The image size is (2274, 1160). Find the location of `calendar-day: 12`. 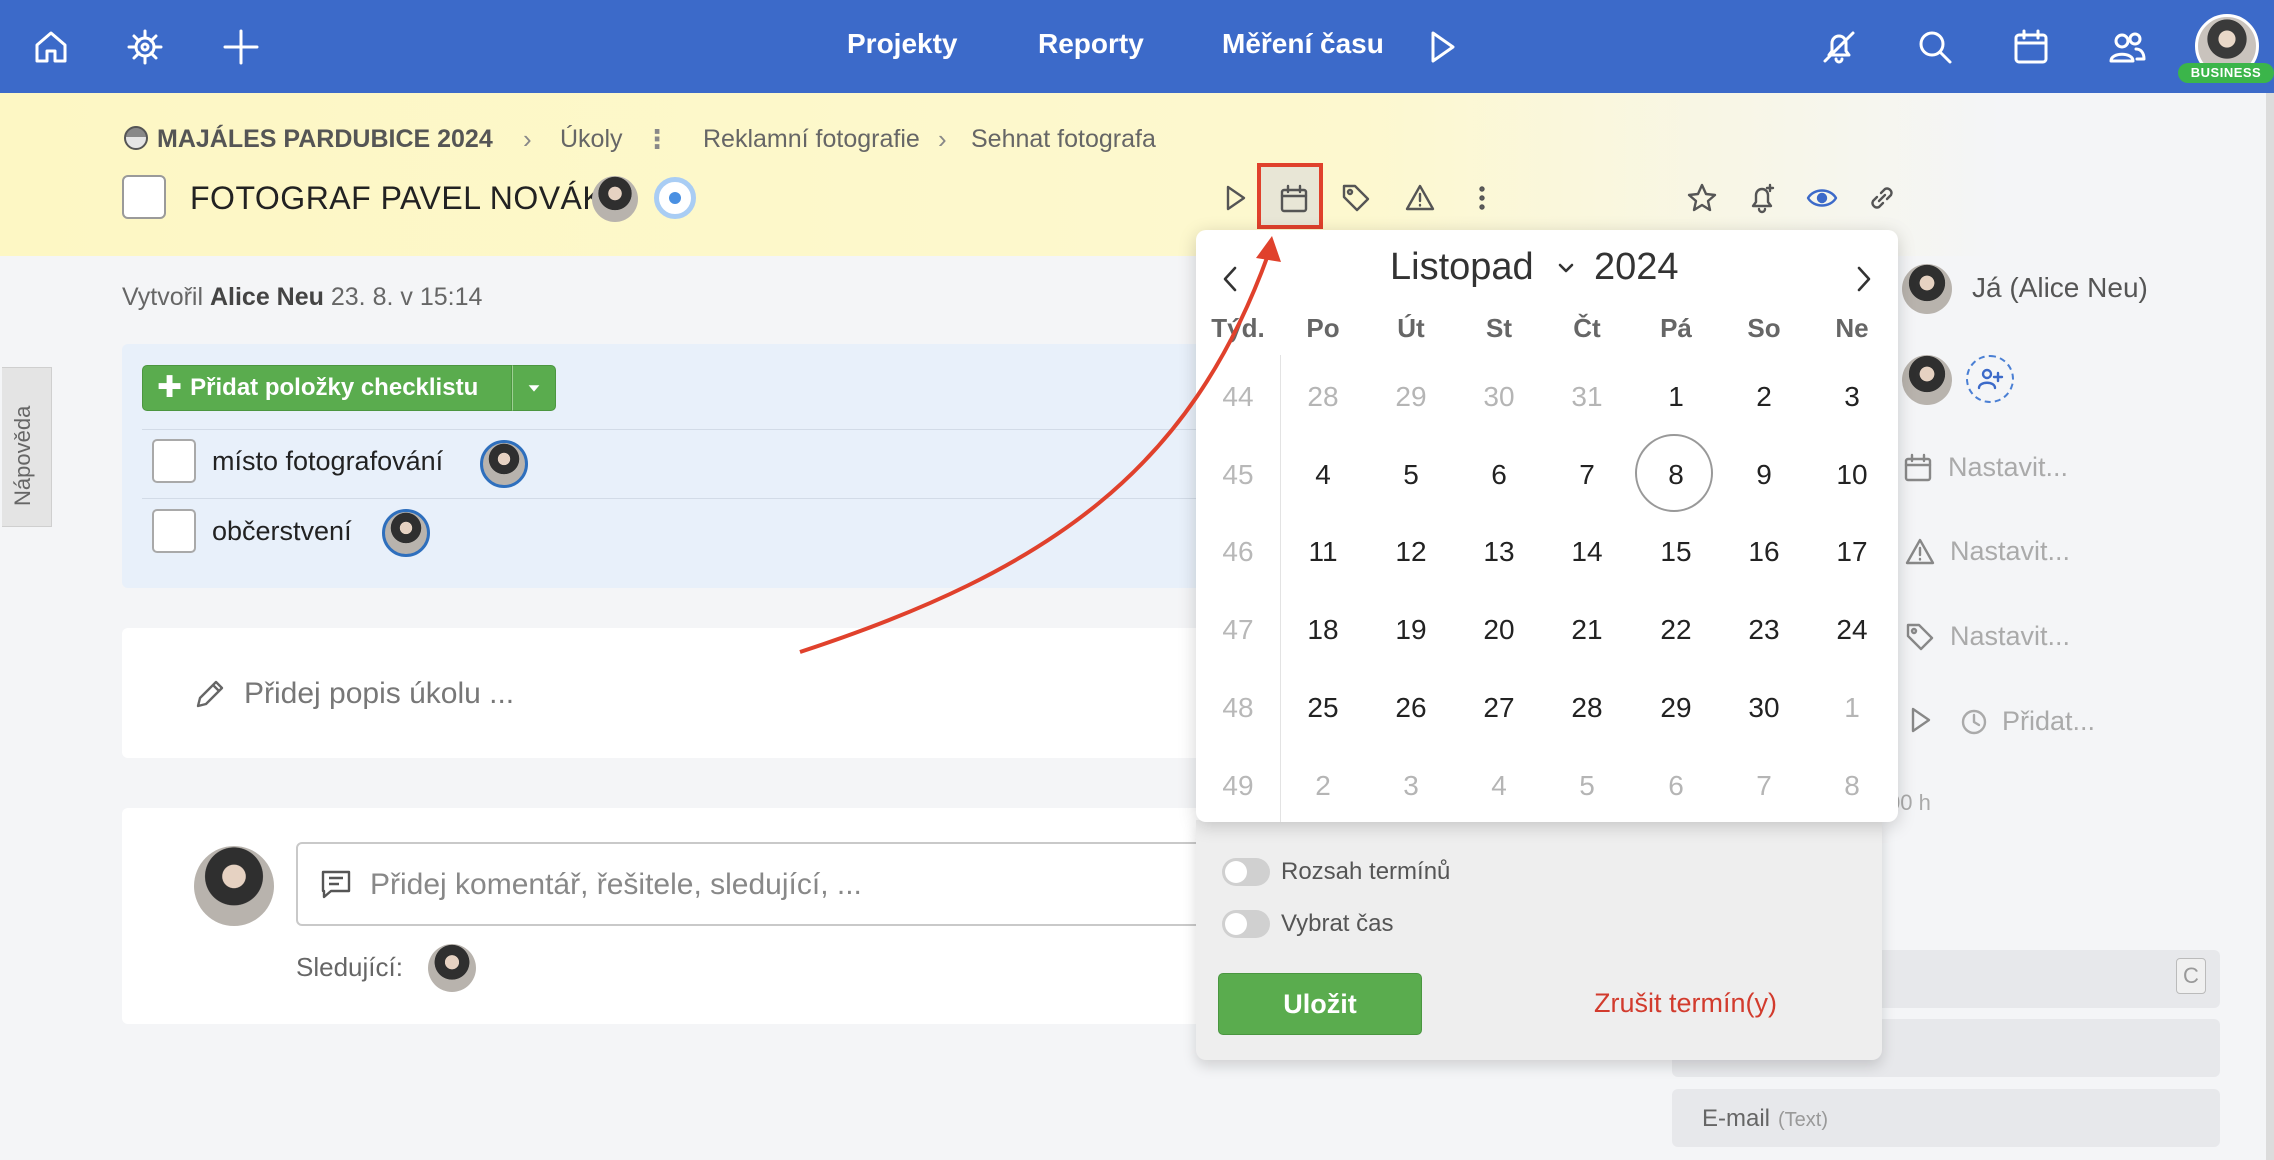

calendar-day: 12 is located at coordinates (1411, 552).